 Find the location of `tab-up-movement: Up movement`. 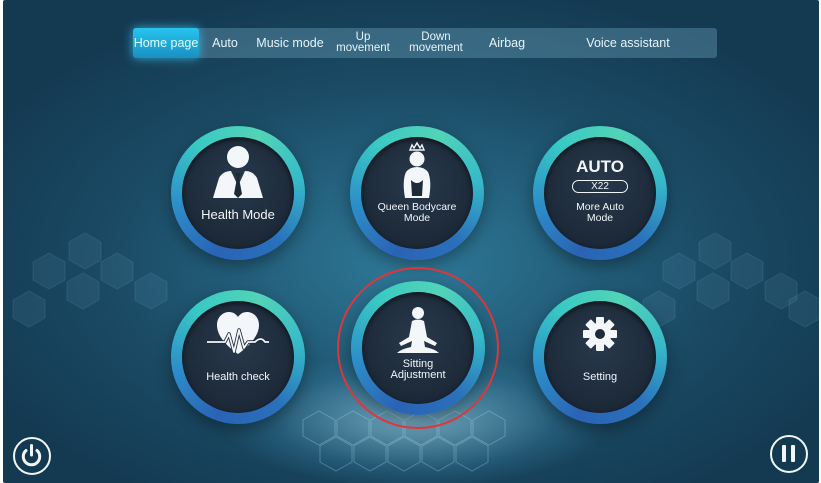

tab-up-movement: Up movement is located at coordinates (363, 43).